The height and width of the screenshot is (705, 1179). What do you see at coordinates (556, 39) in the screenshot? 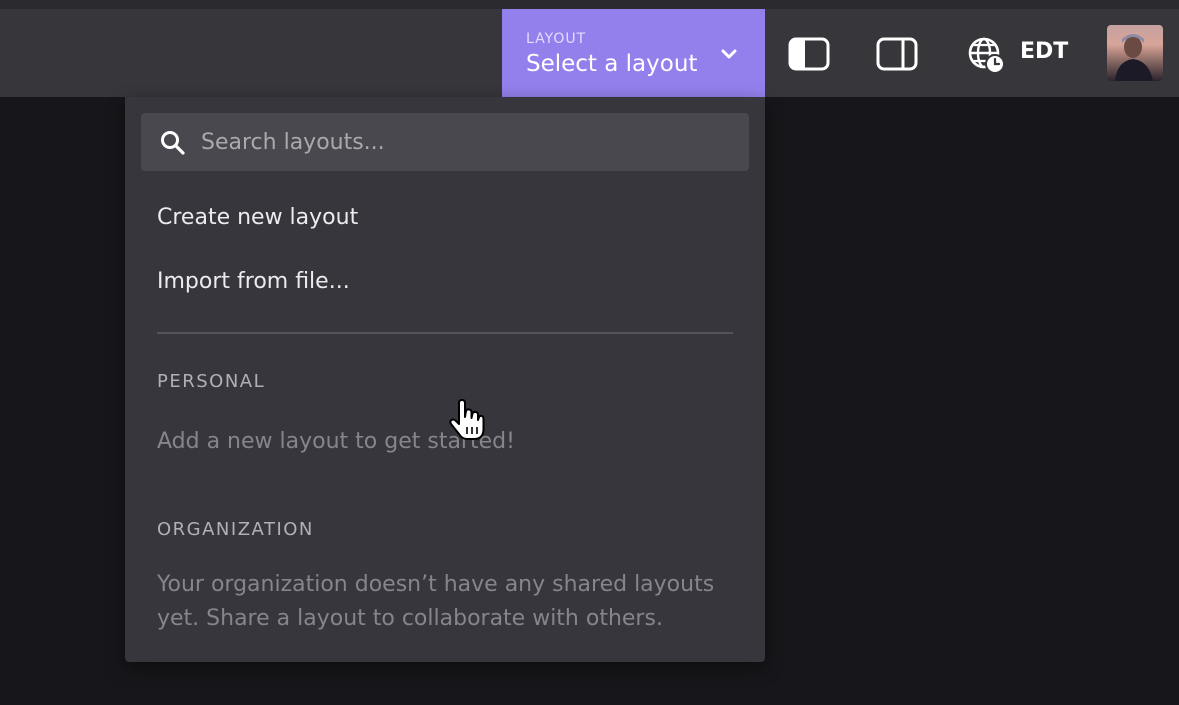
I see `layout-selector-label: LAYOUT` at bounding box center [556, 39].